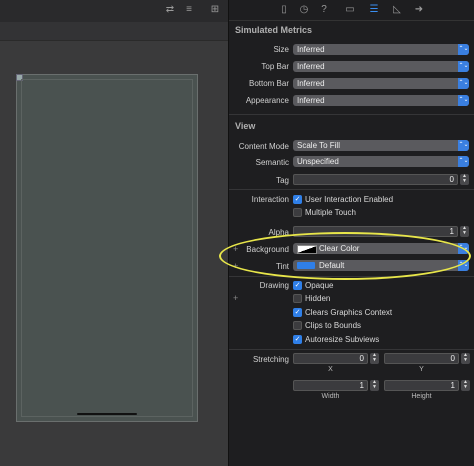  What do you see at coordinates (215, 10) in the screenshot?
I see `add-editor-icon: ⊞` at bounding box center [215, 10].